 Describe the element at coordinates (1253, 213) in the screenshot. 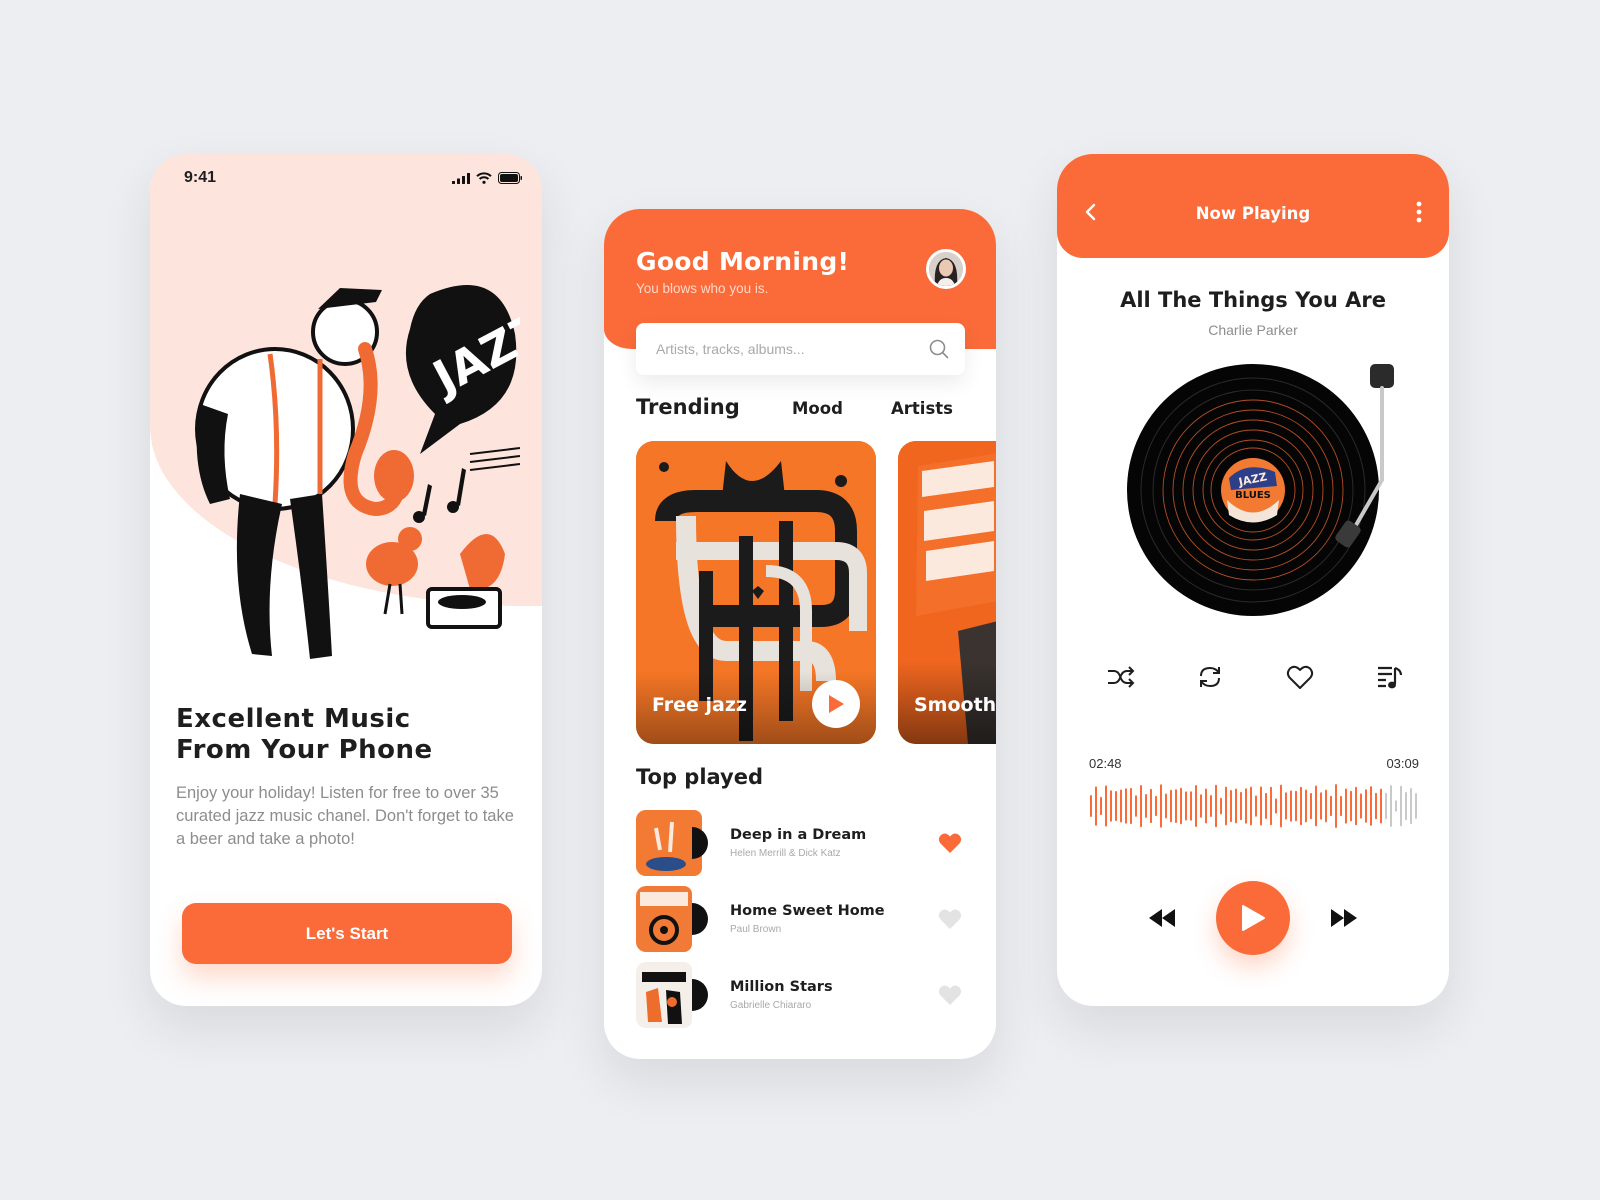

I see `now-playing-title: Now Playing` at that location.